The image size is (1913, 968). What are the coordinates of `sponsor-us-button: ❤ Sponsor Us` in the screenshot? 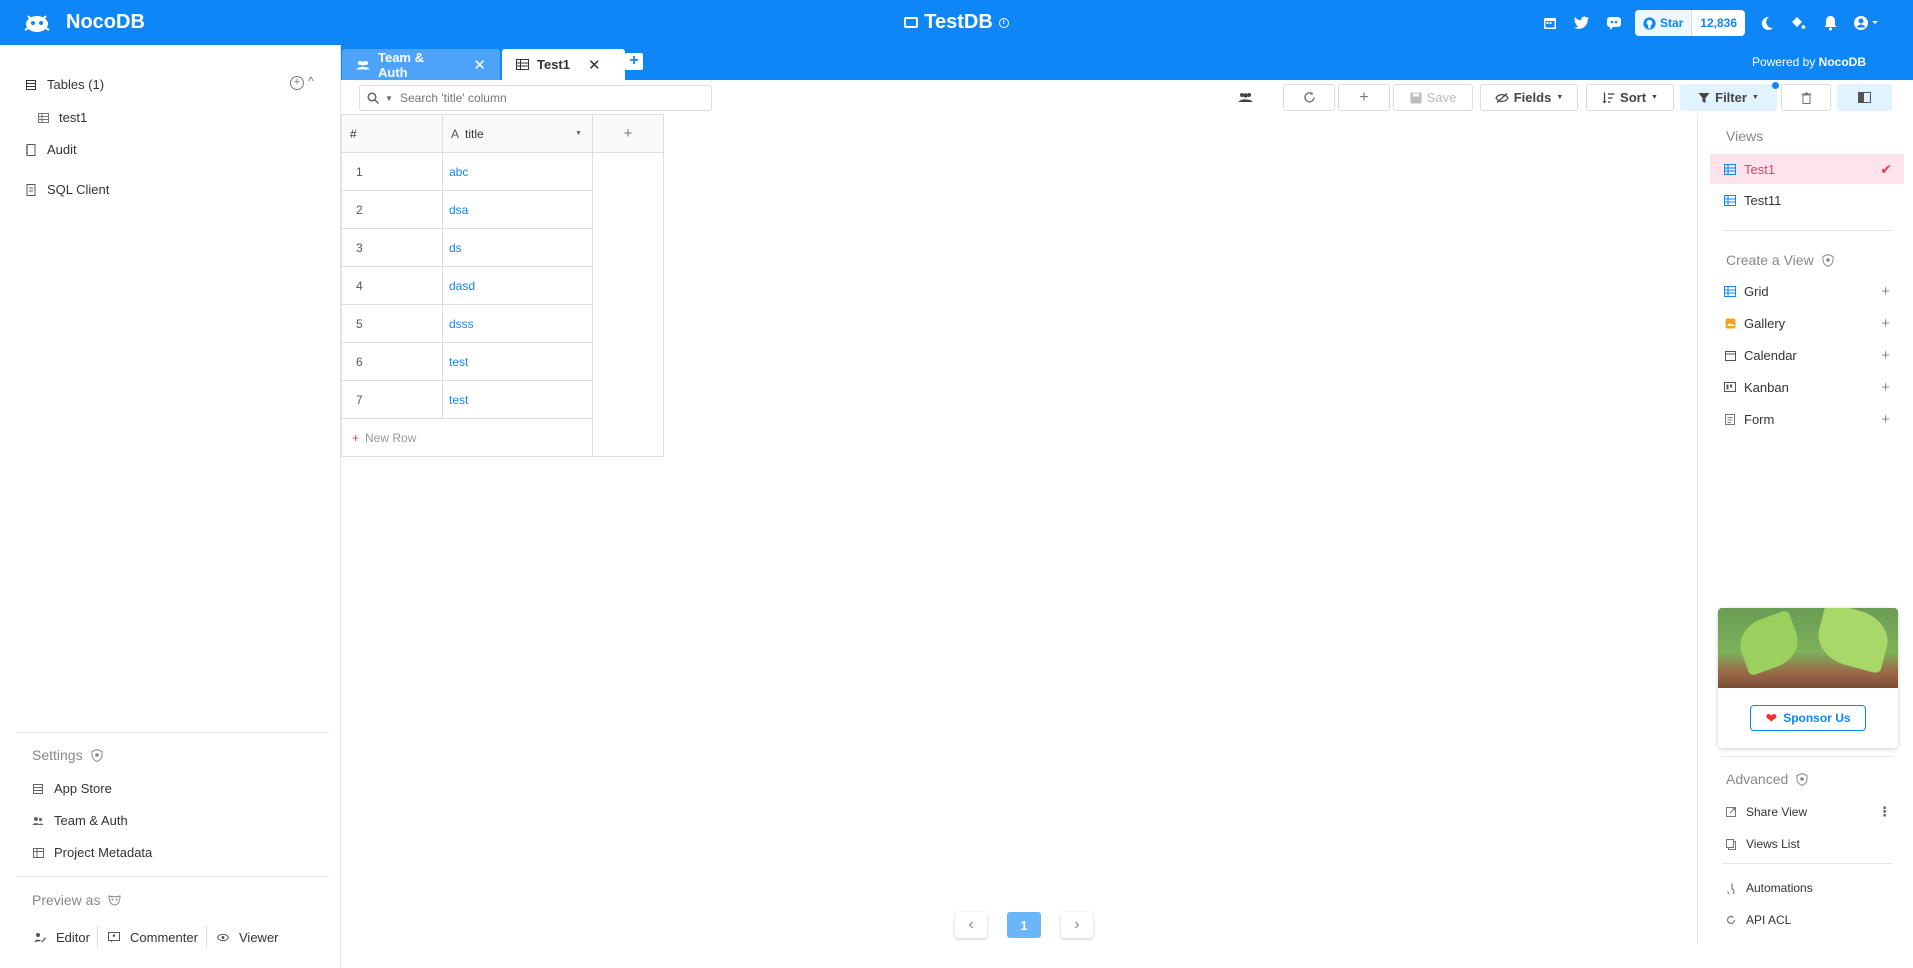 It's located at (1808, 718).